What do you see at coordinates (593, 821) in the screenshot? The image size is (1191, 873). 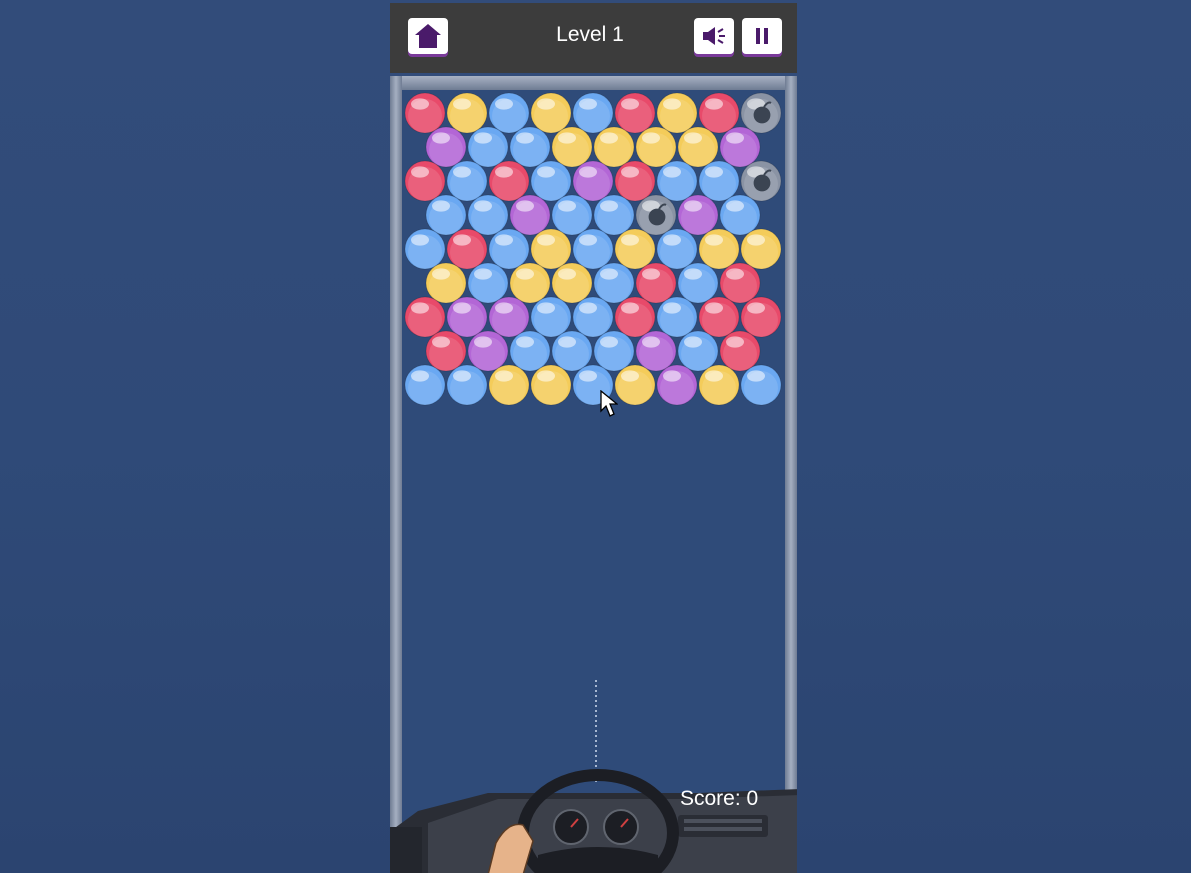 I see `car-cockpit` at bounding box center [593, 821].